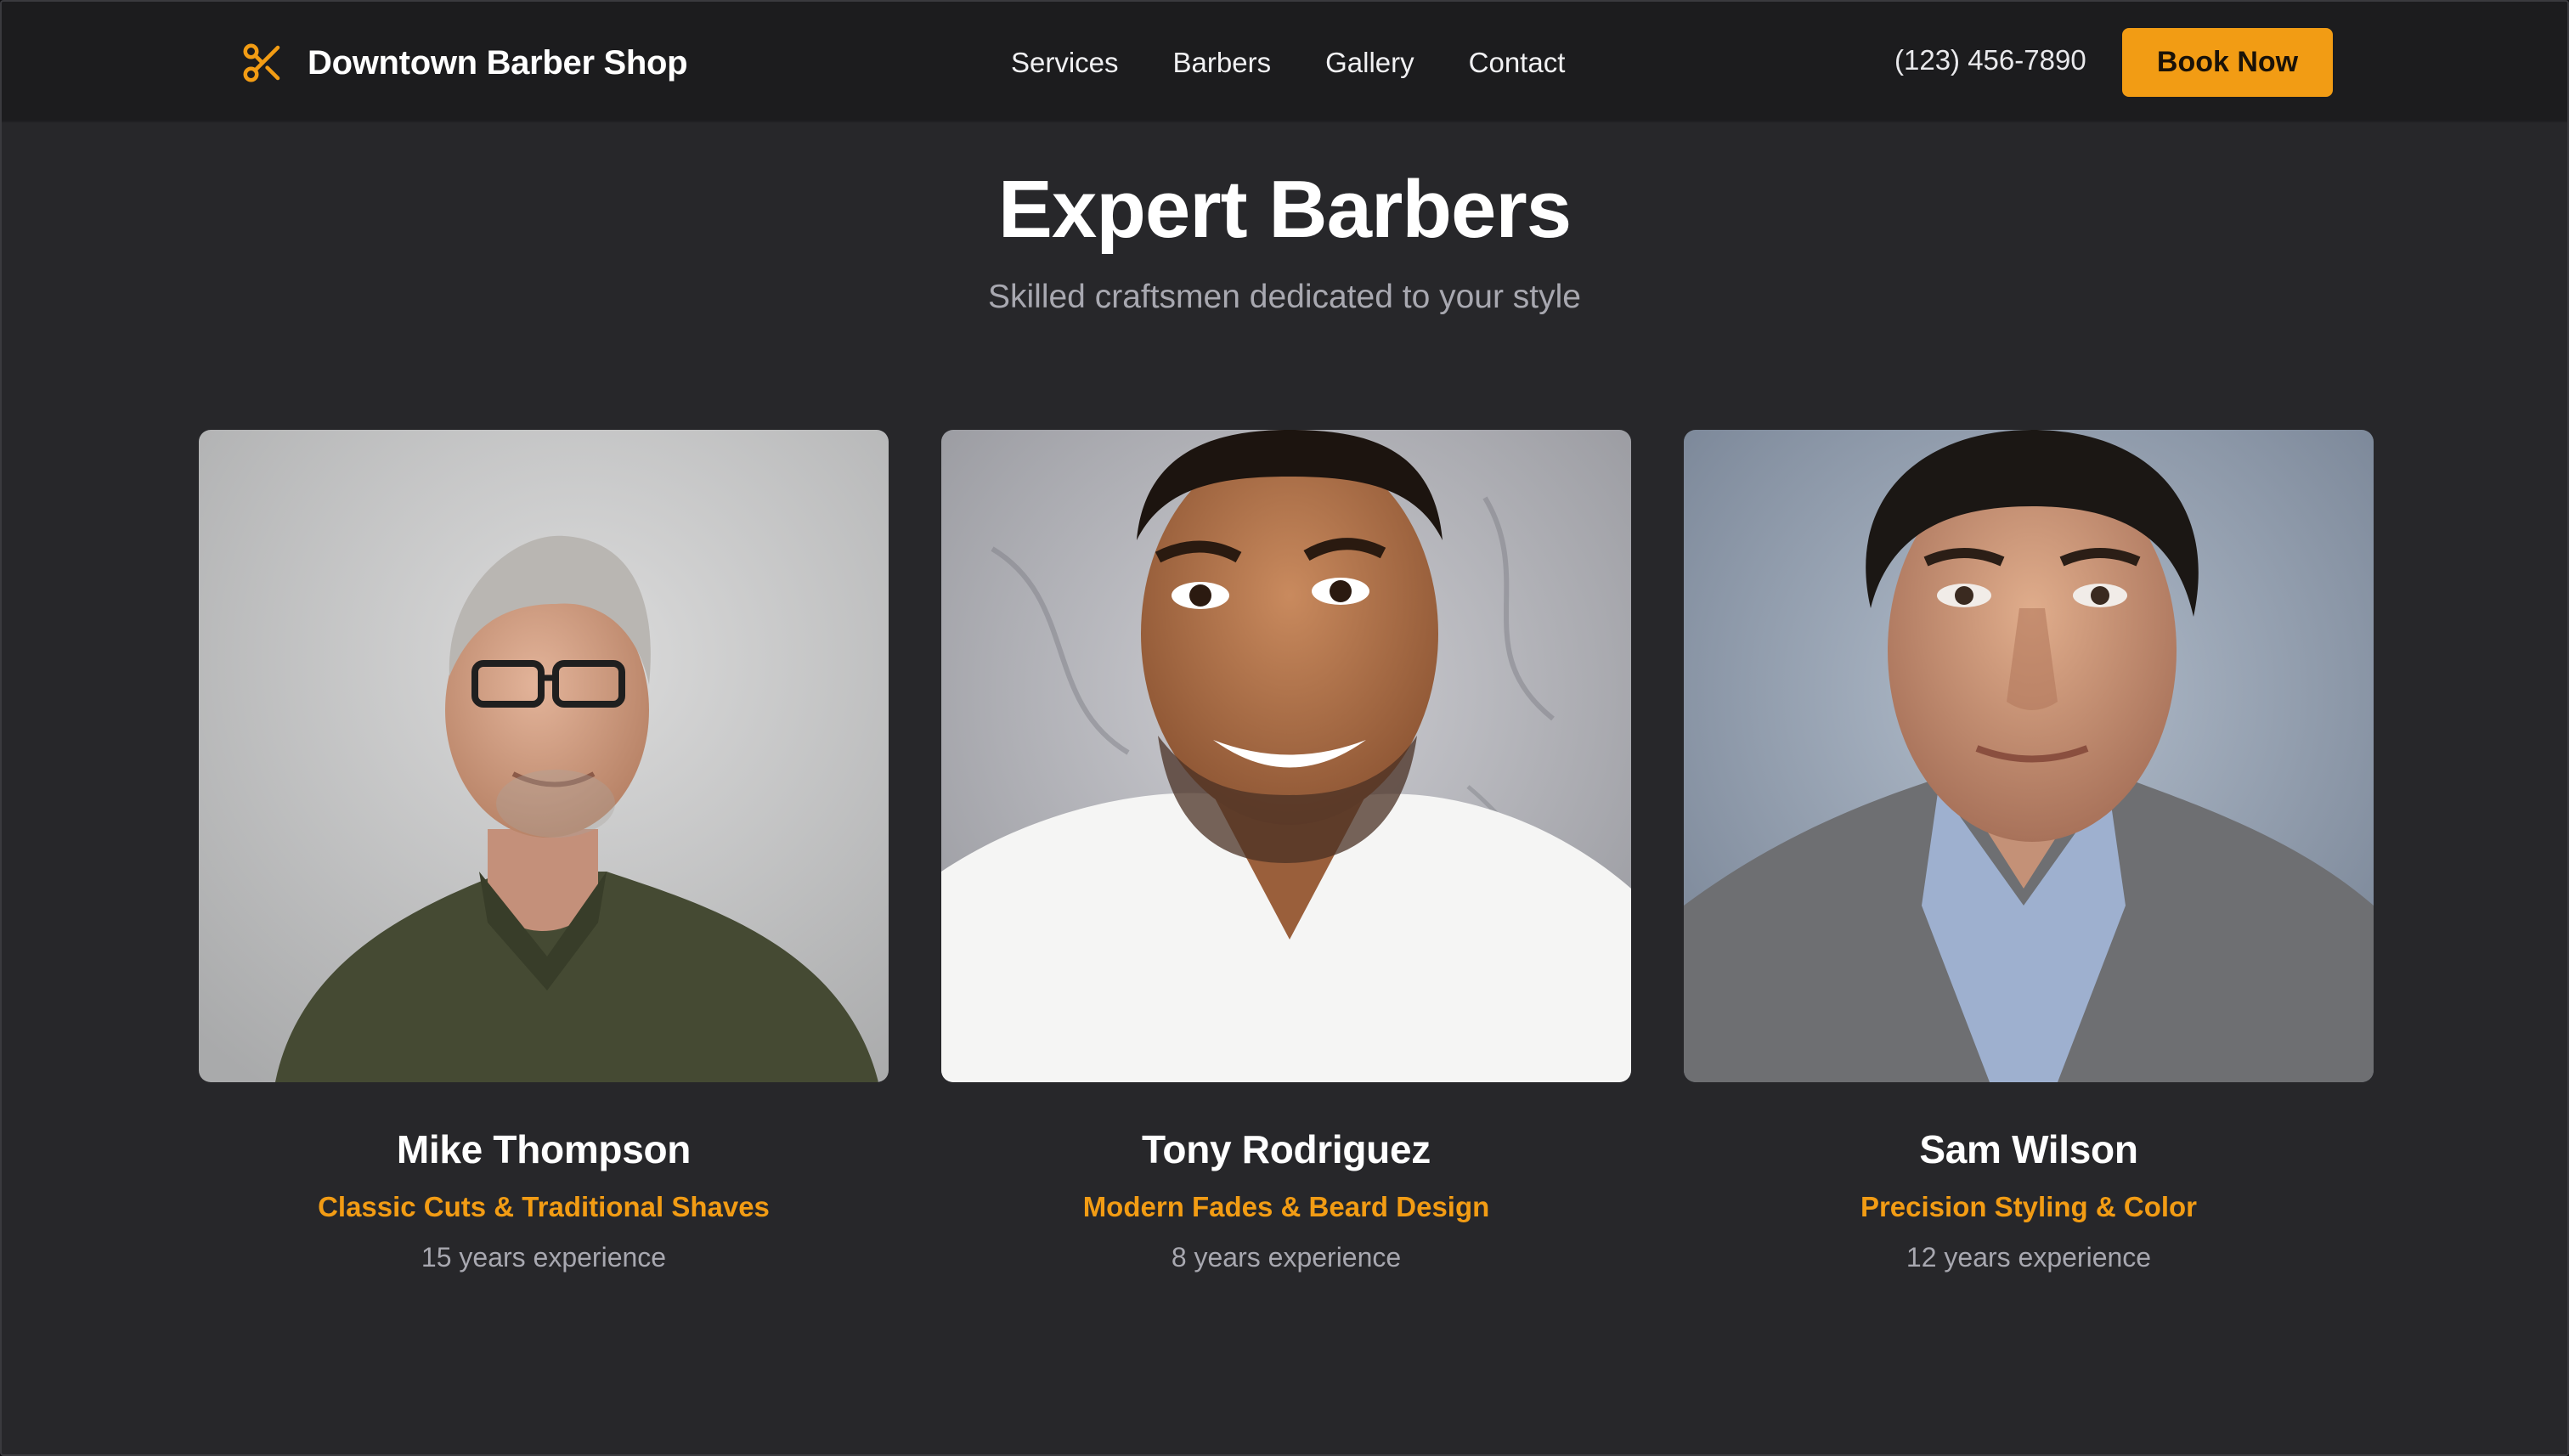 The height and width of the screenshot is (1456, 2569). Describe the element at coordinates (544, 1257) in the screenshot. I see `barber-experience: 15 years experience` at that location.